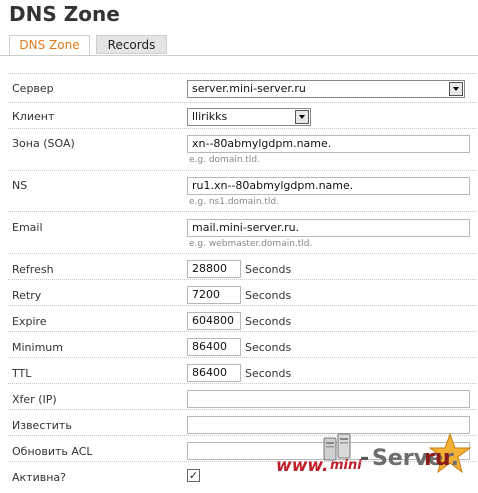 Image resolution: width=478 pixels, height=493 pixels. What do you see at coordinates (29, 321) in the screenshot?
I see `expire-label: Expire` at bounding box center [29, 321].